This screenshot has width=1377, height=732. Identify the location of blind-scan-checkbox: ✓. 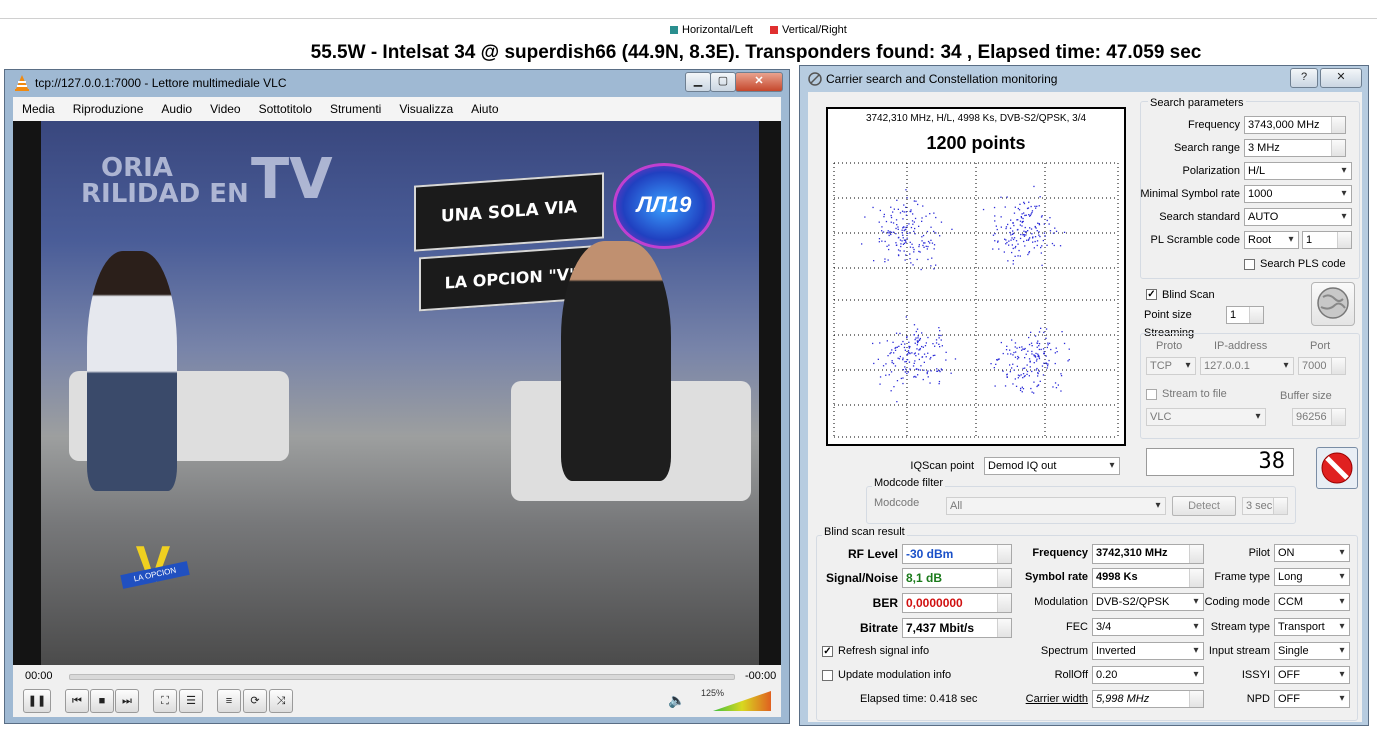
(1151, 294).